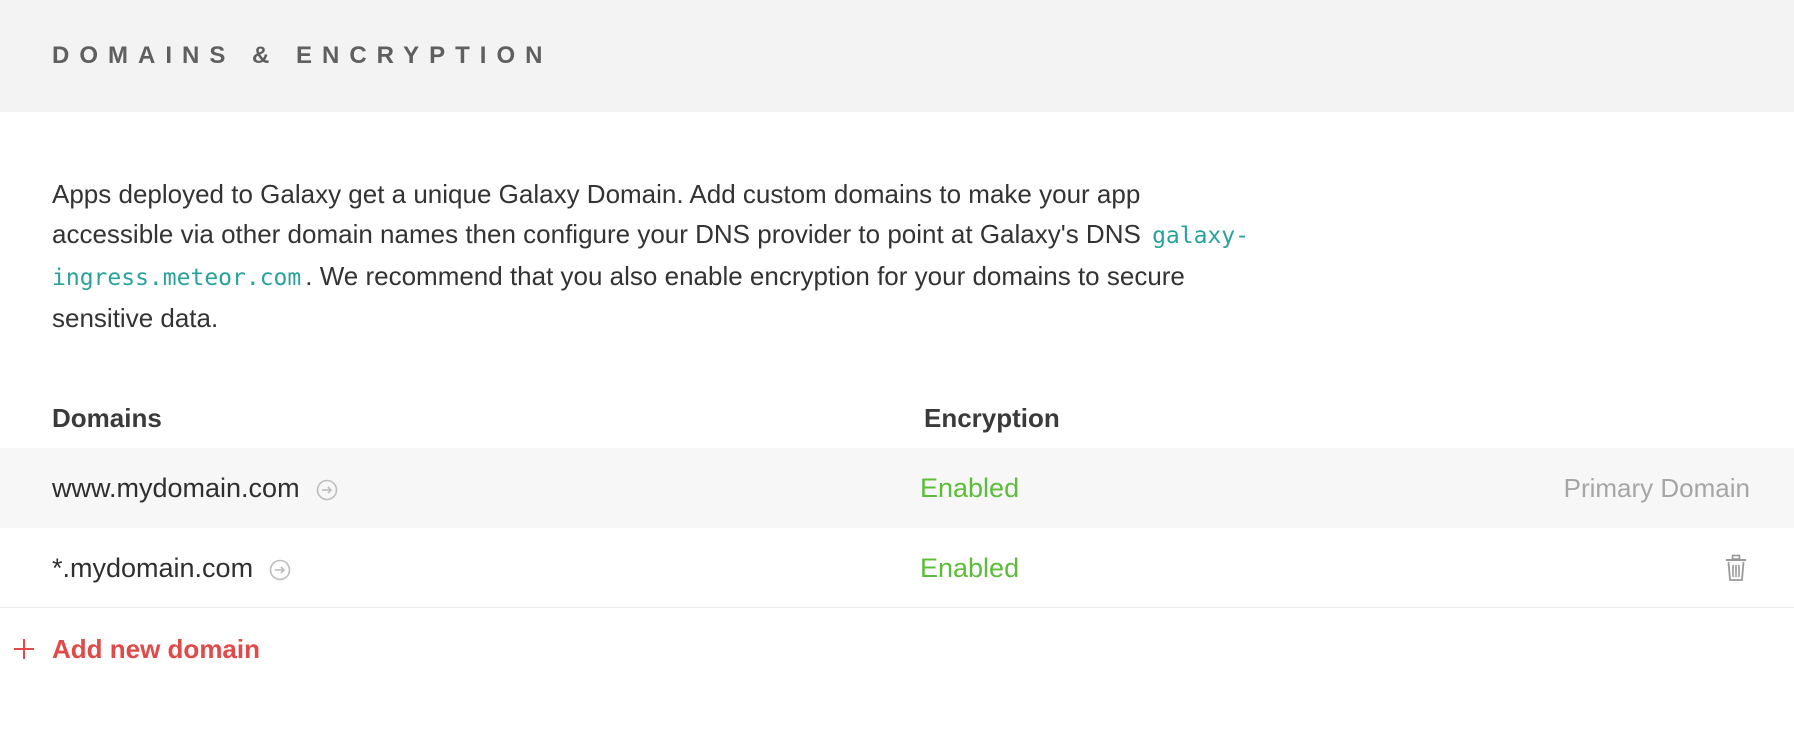 This screenshot has height=736, width=1794. What do you see at coordinates (897, 488) in the screenshot?
I see `table-row: www.mydomain.com Enabled Primary Domain` at bounding box center [897, 488].